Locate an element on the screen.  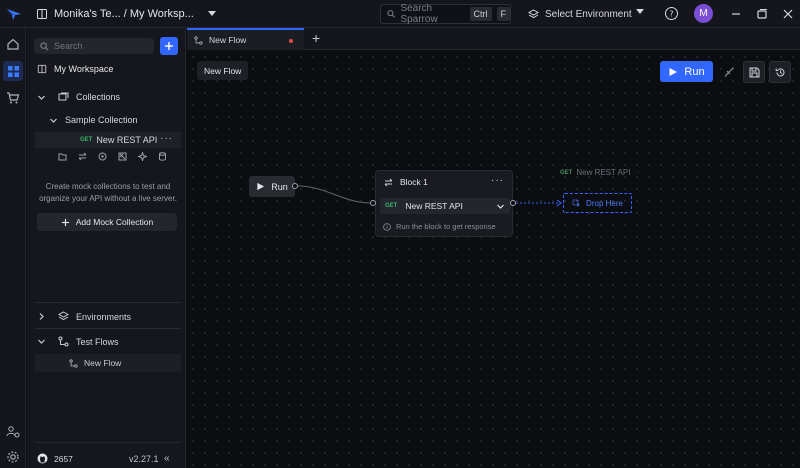
ghost-more-icon: ··· is located at coordinates (640, 172).